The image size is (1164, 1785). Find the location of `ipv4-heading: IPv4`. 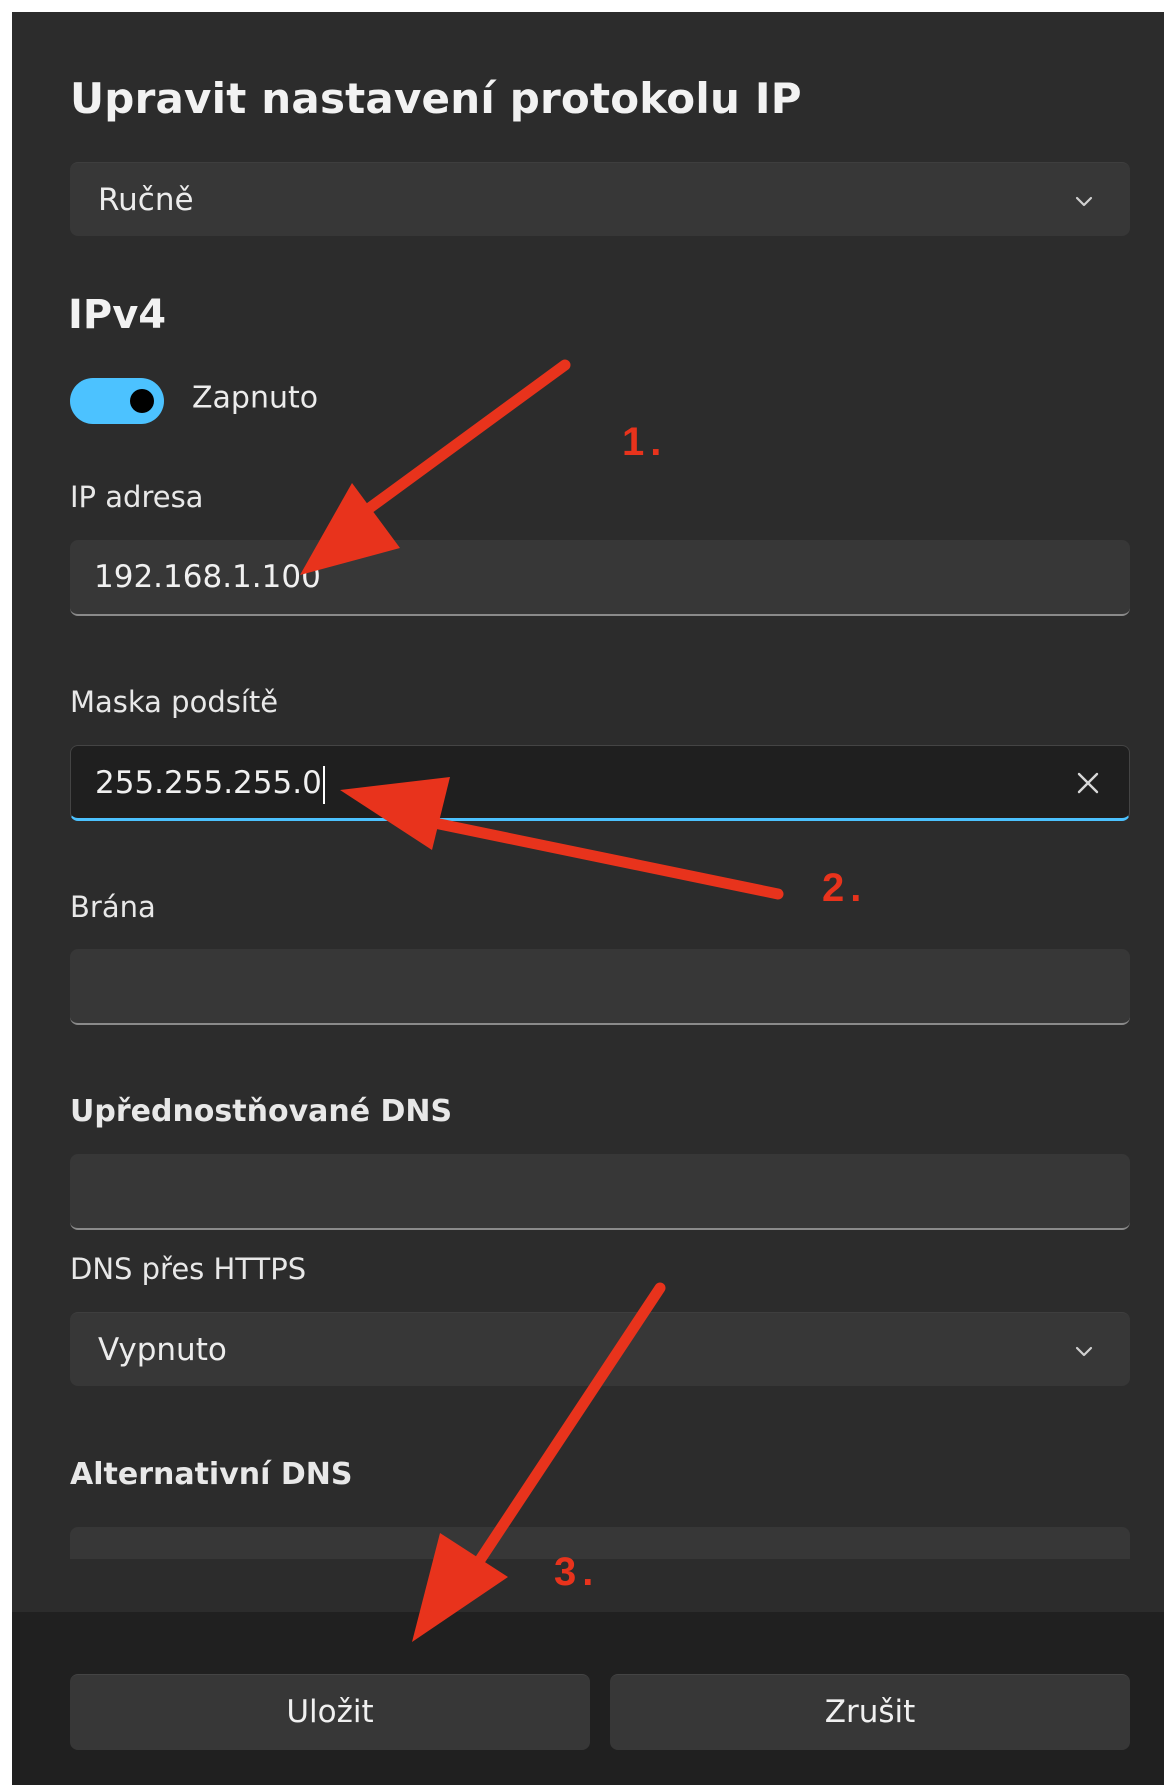

ipv4-heading: IPv4 is located at coordinates (117, 315).